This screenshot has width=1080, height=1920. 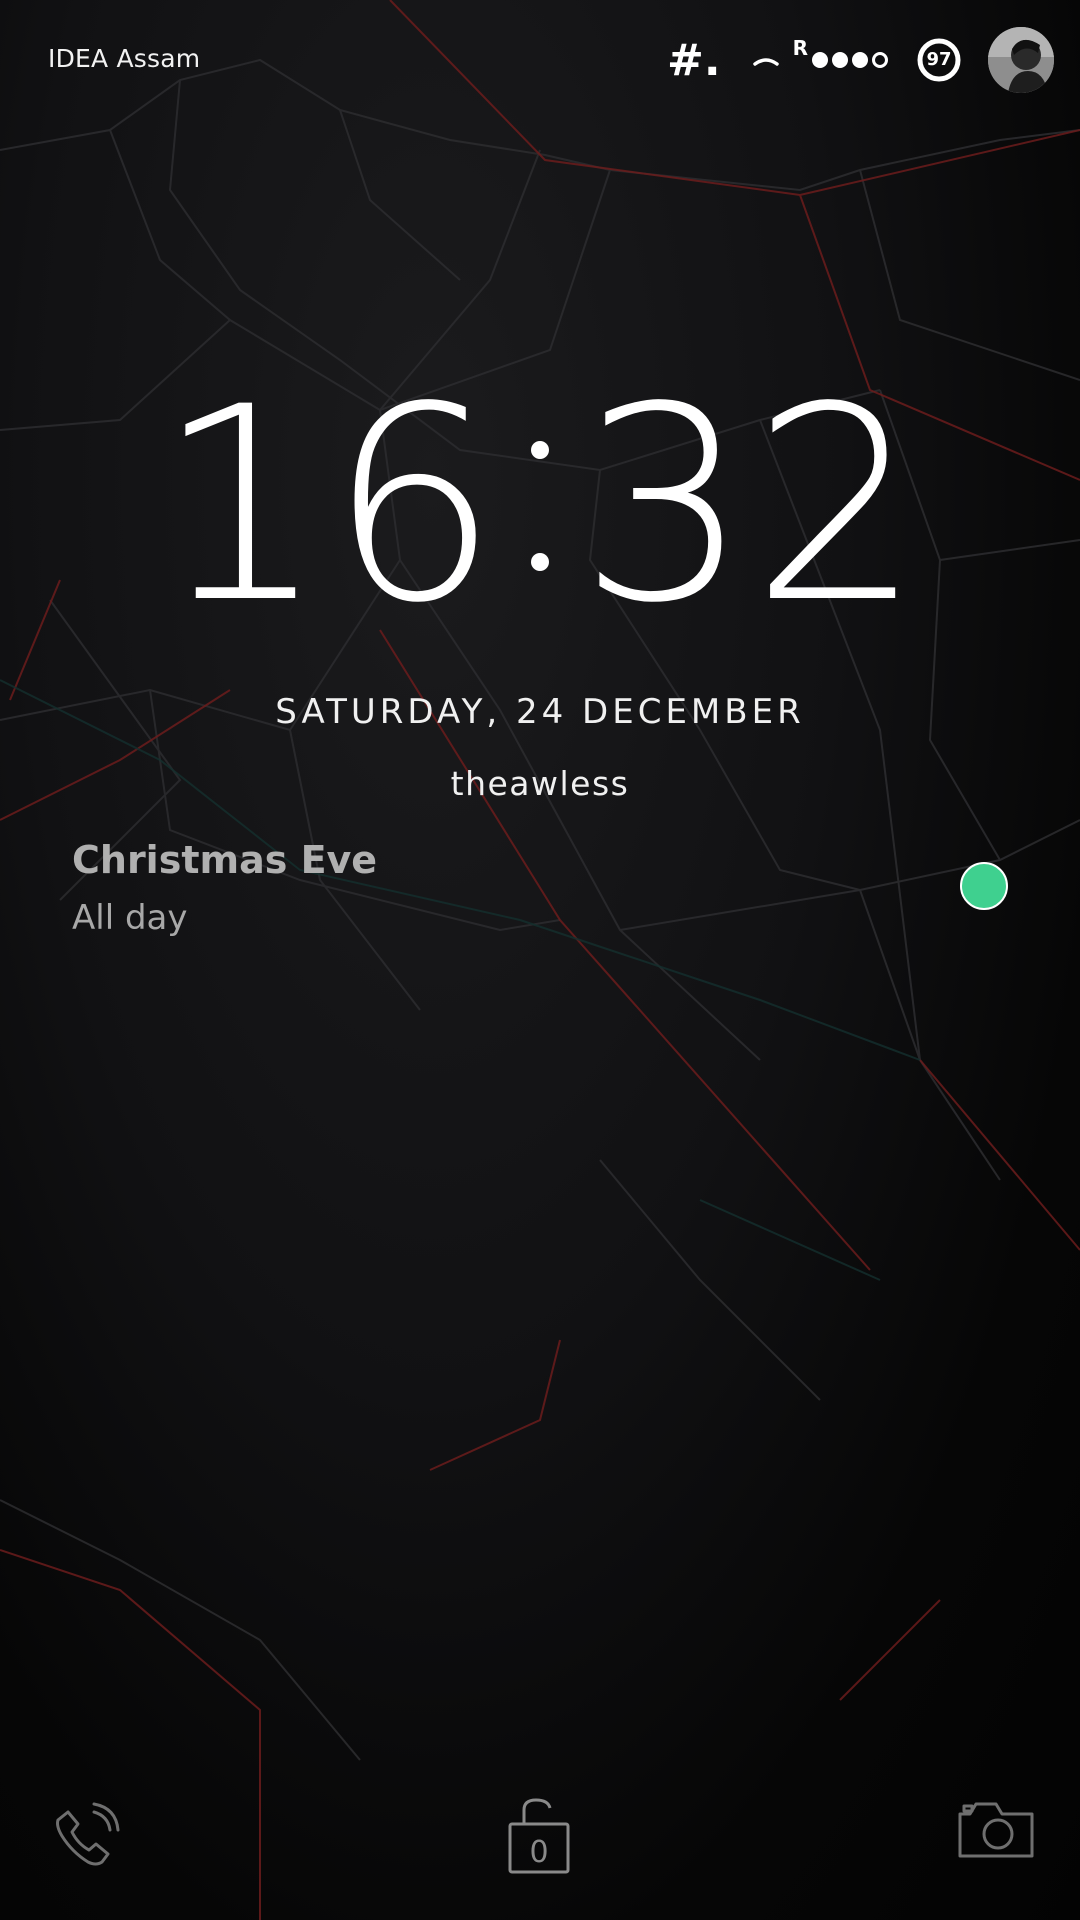 I want to click on event-title: Christmas Eve, so click(x=224, y=860).